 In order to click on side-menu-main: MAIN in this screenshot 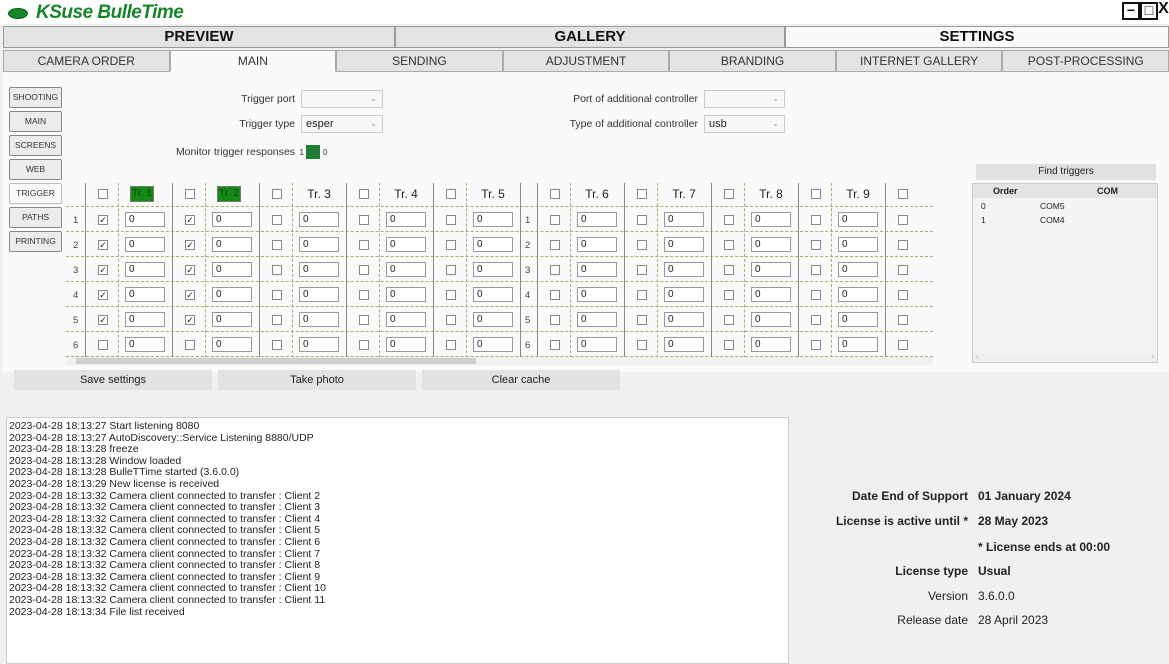, I will do `click(35, 121)`.